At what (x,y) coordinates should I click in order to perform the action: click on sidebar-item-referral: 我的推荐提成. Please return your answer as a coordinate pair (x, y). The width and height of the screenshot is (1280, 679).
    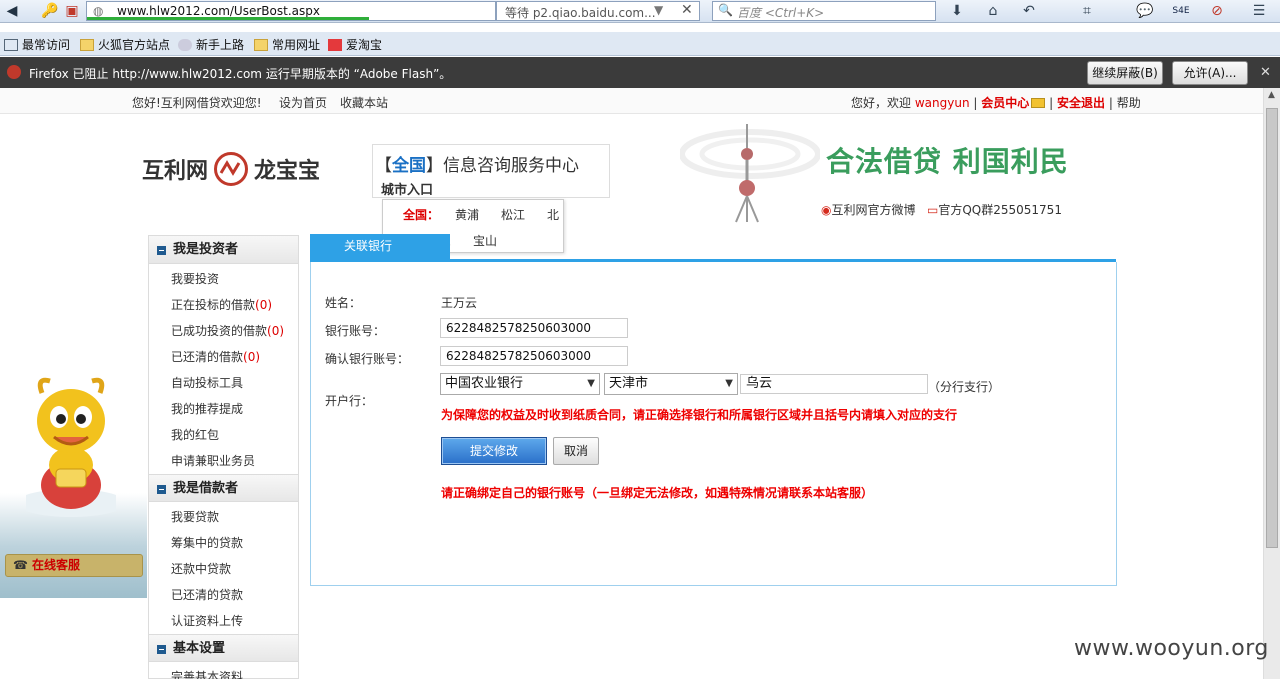
    Looking at the image, I should click on (207, 408).